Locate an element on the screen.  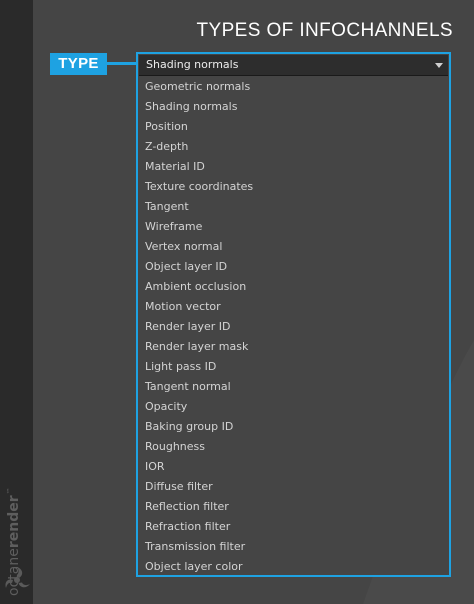
dropdown-option: Reflection filter is located at coordinates (293, 507).